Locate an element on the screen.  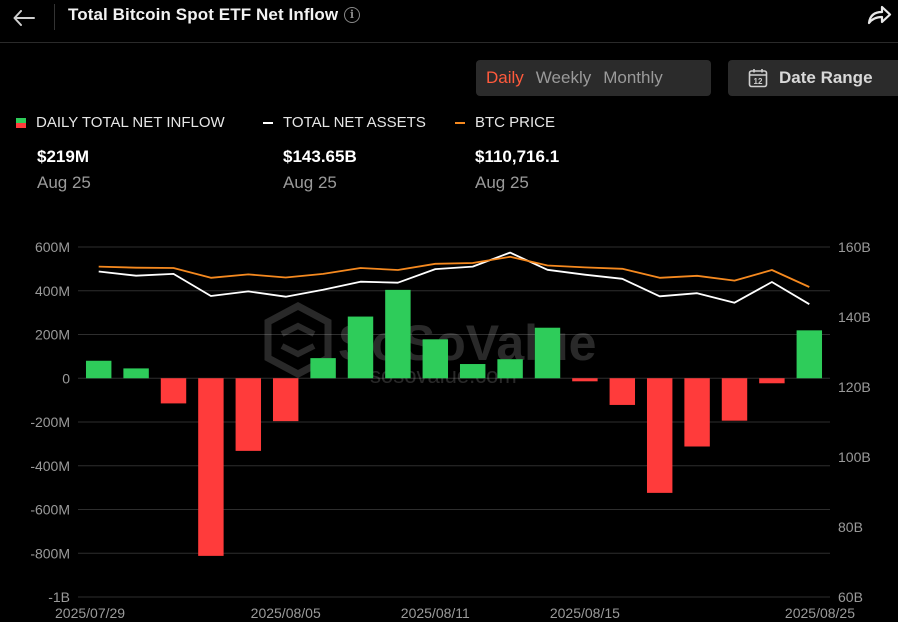
right-tick-label: 60B is located at coordinates (850, 597).